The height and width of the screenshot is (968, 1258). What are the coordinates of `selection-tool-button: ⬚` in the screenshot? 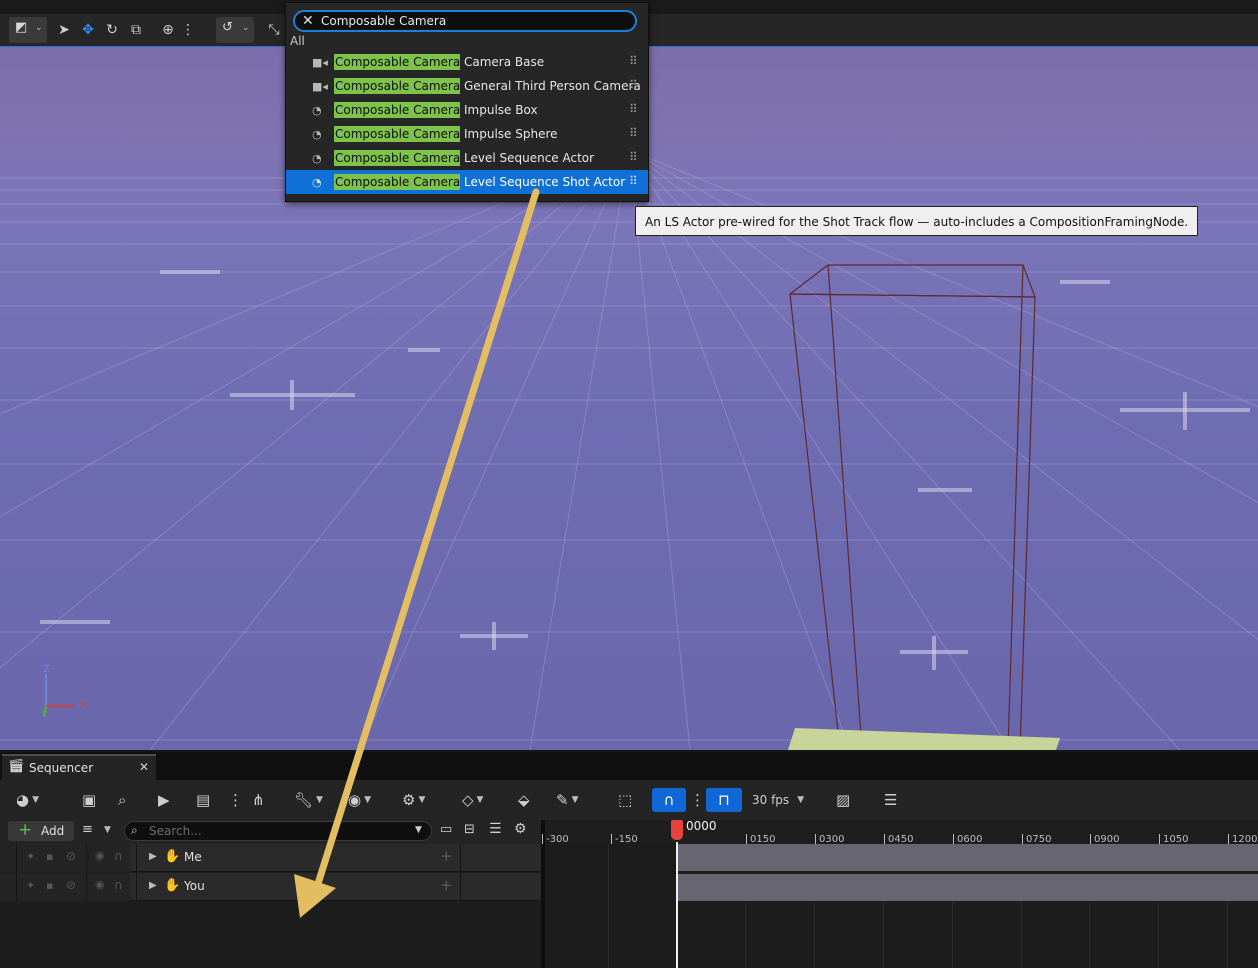 It's located at (625, 800).